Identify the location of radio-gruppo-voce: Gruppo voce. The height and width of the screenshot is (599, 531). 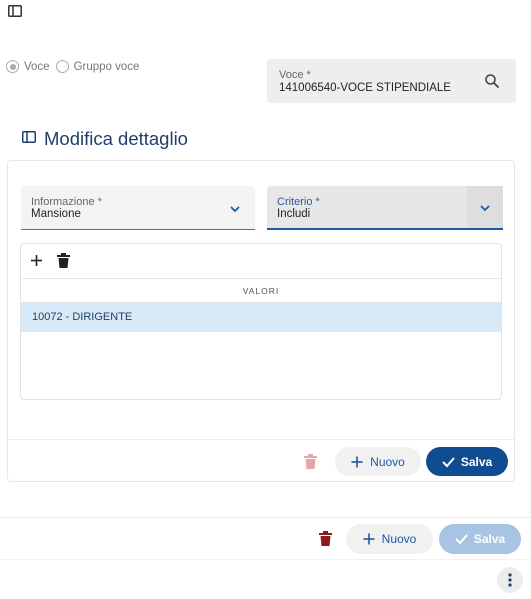
(97, 66).